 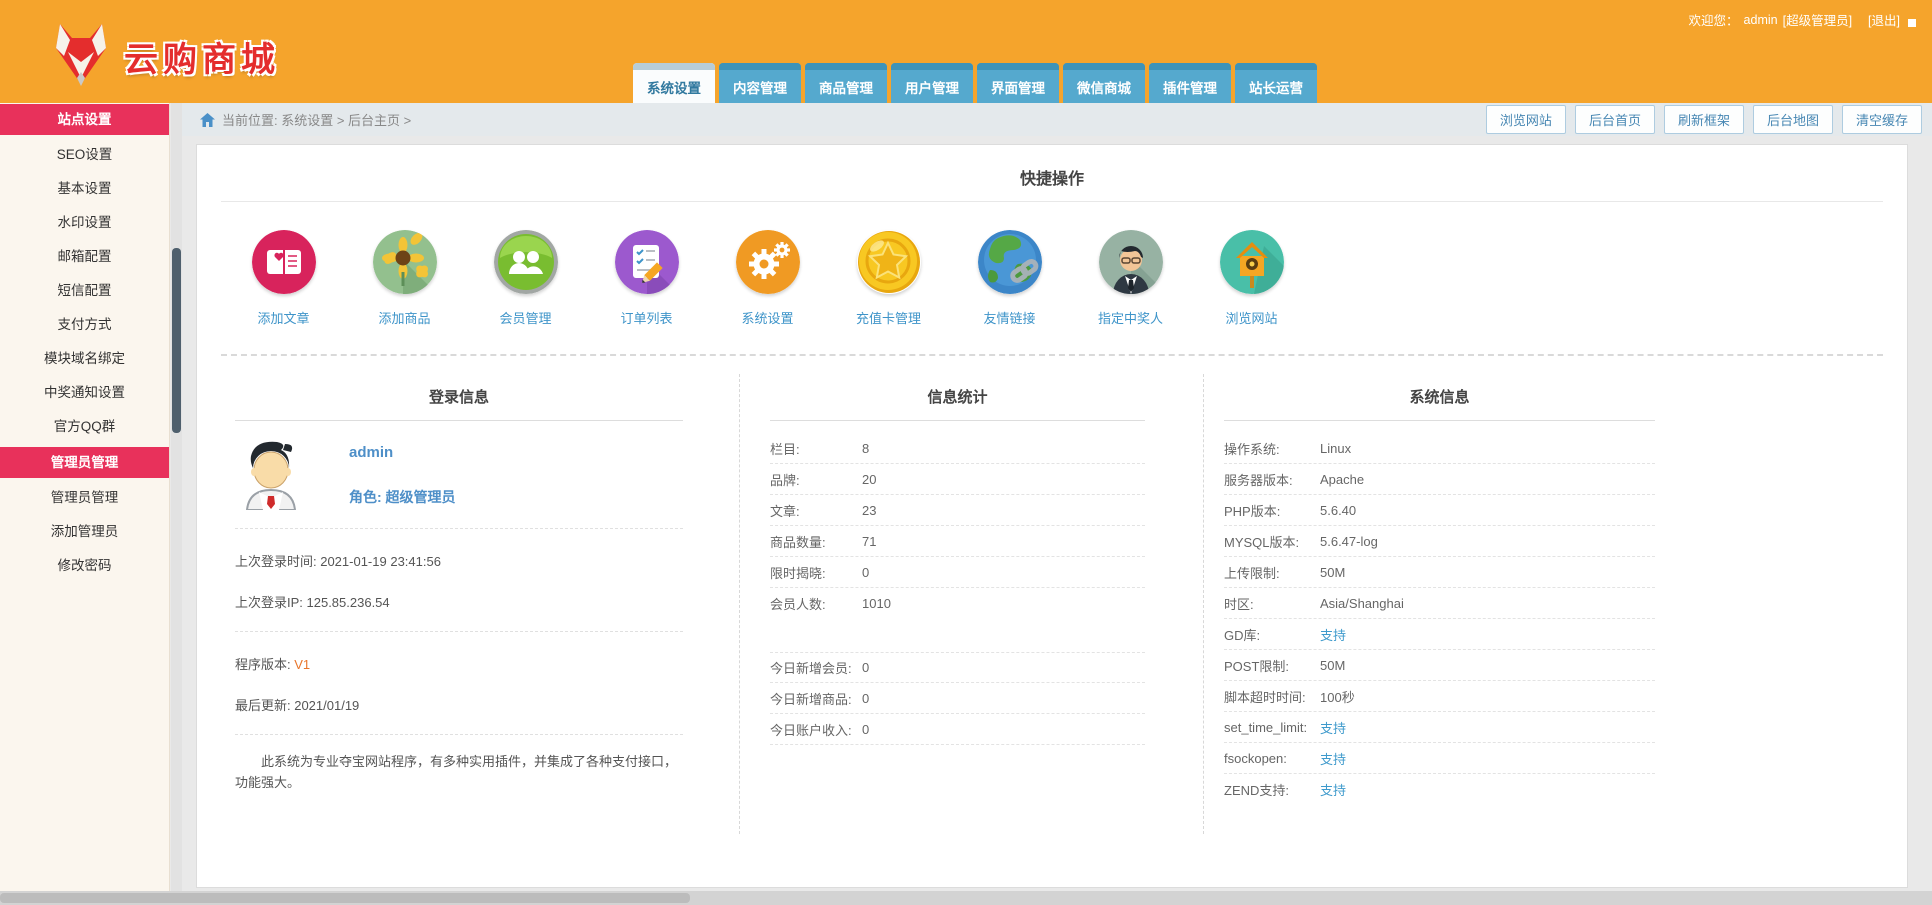 What do you see at coordinates (1251, 318) in the screenshot?
I see `quickop-label: 浏览网站` at bounding box center [1251, 318].